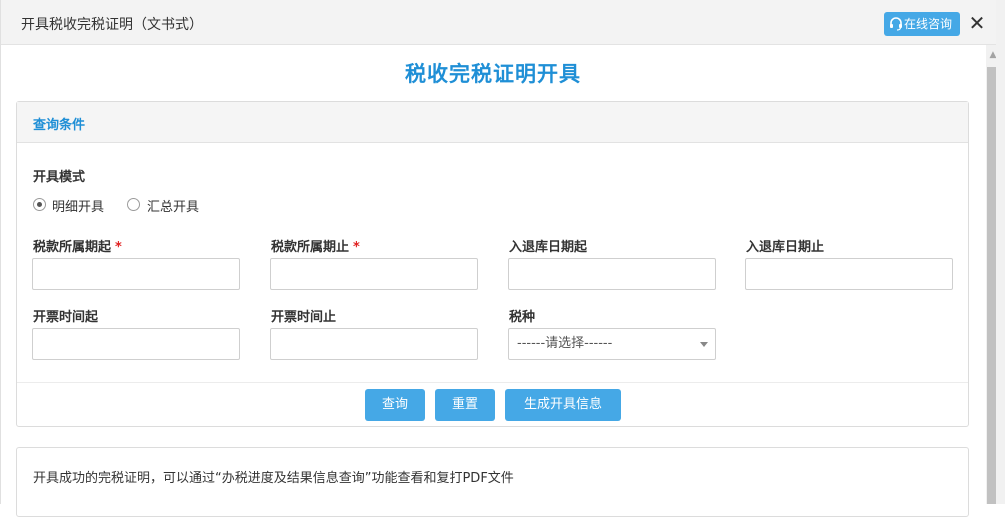 This screenshot has width=1005, height=517. I want to click on invoice-time-end-label: 开票时间止, so click(304, 317).